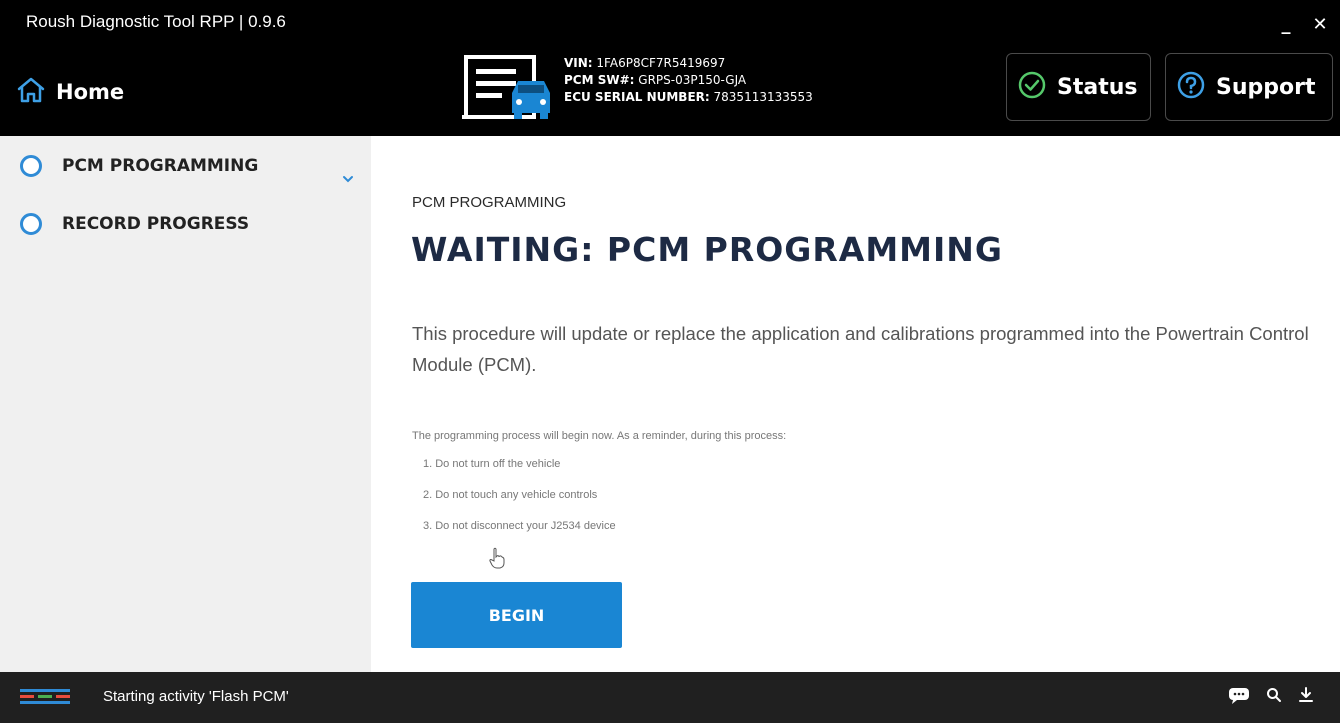 This screenshot has width=1340, height=723. Describe the element at coordinates (519, 526) in the screenshot. I see `list-item: 3. Do not disconnect your J2534 device` at that location.